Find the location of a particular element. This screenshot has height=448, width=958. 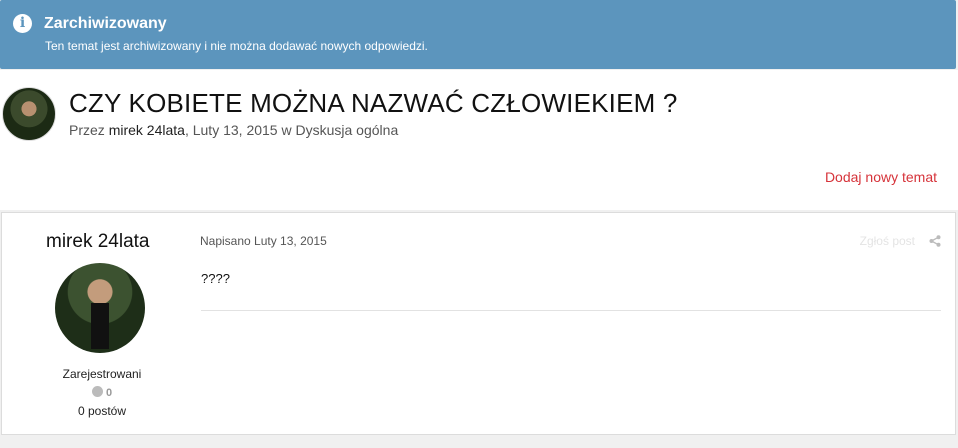

post-author-post-count: 0 postów is located at coordinates (102, 411).